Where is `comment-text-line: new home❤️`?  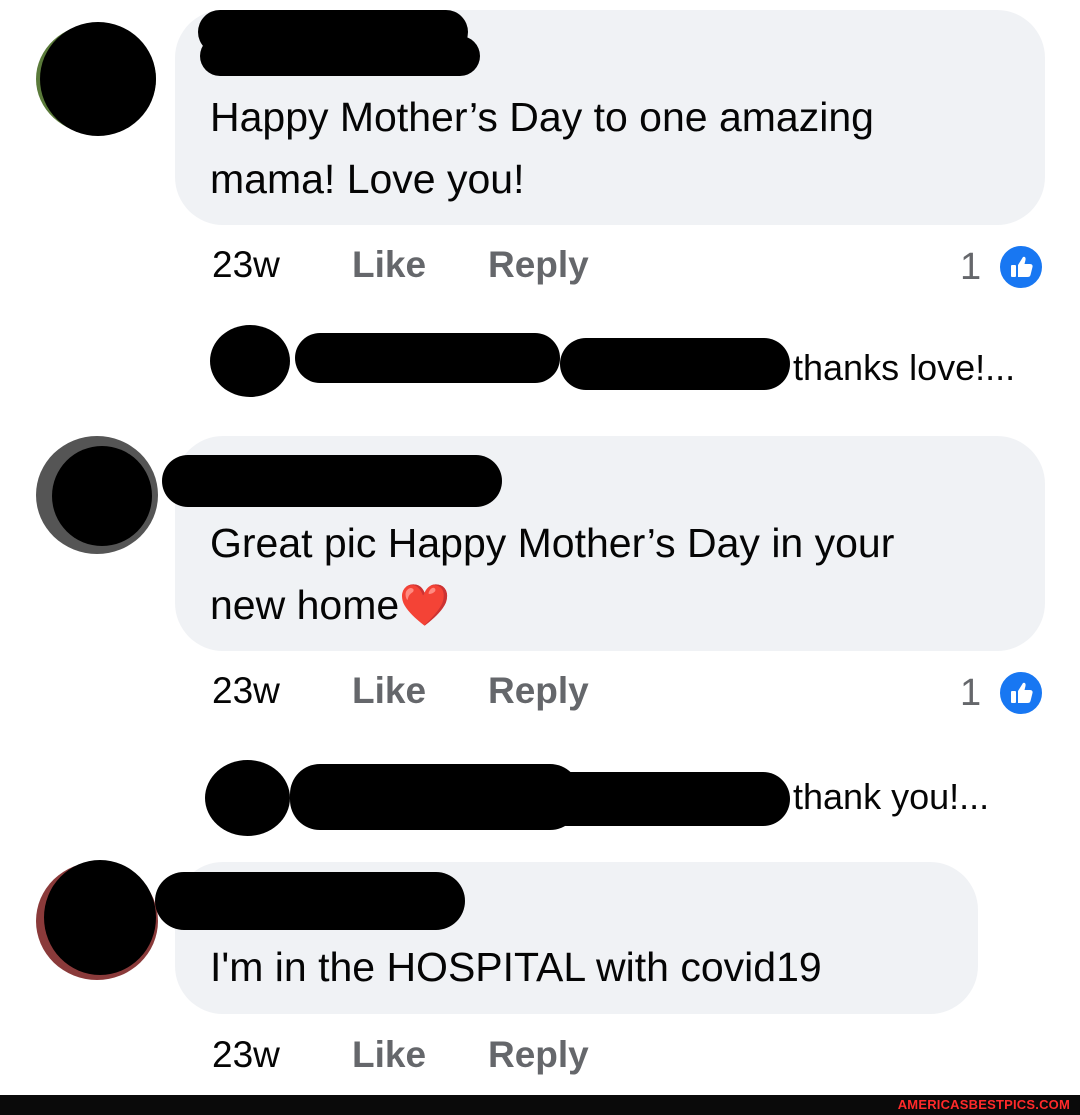 comment-text-line: new home❤️ is located at coordinates (330, 605).